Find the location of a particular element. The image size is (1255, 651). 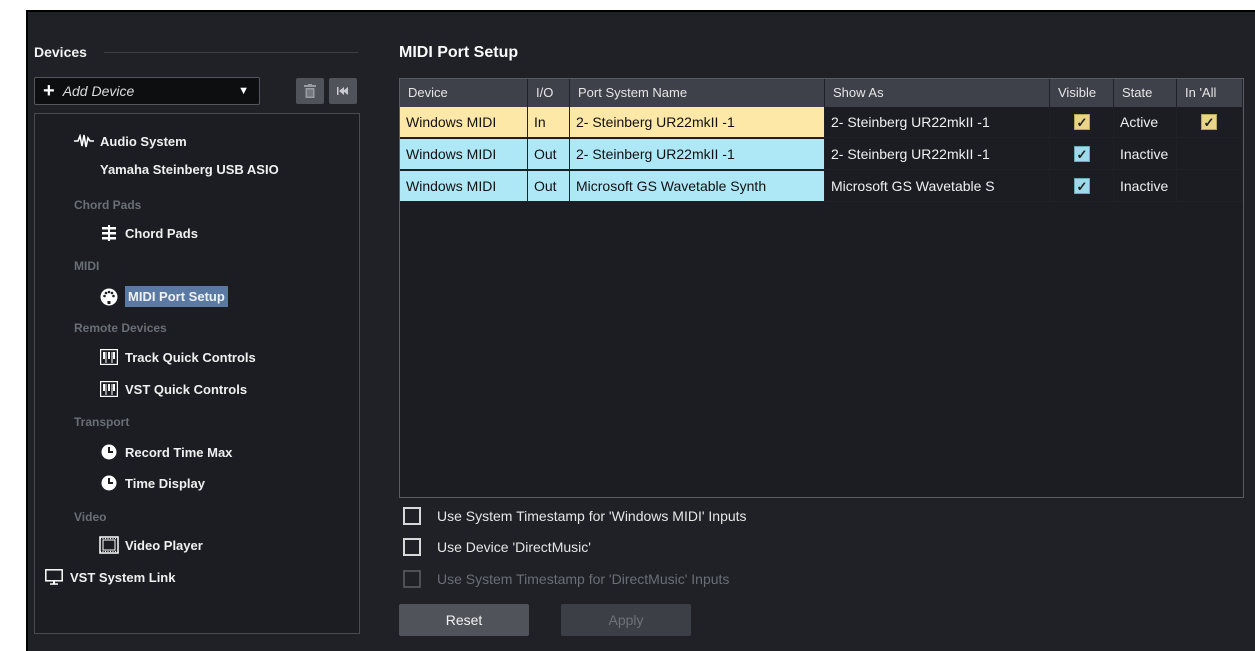

column-header: State is located at coordinates (1145, 93).